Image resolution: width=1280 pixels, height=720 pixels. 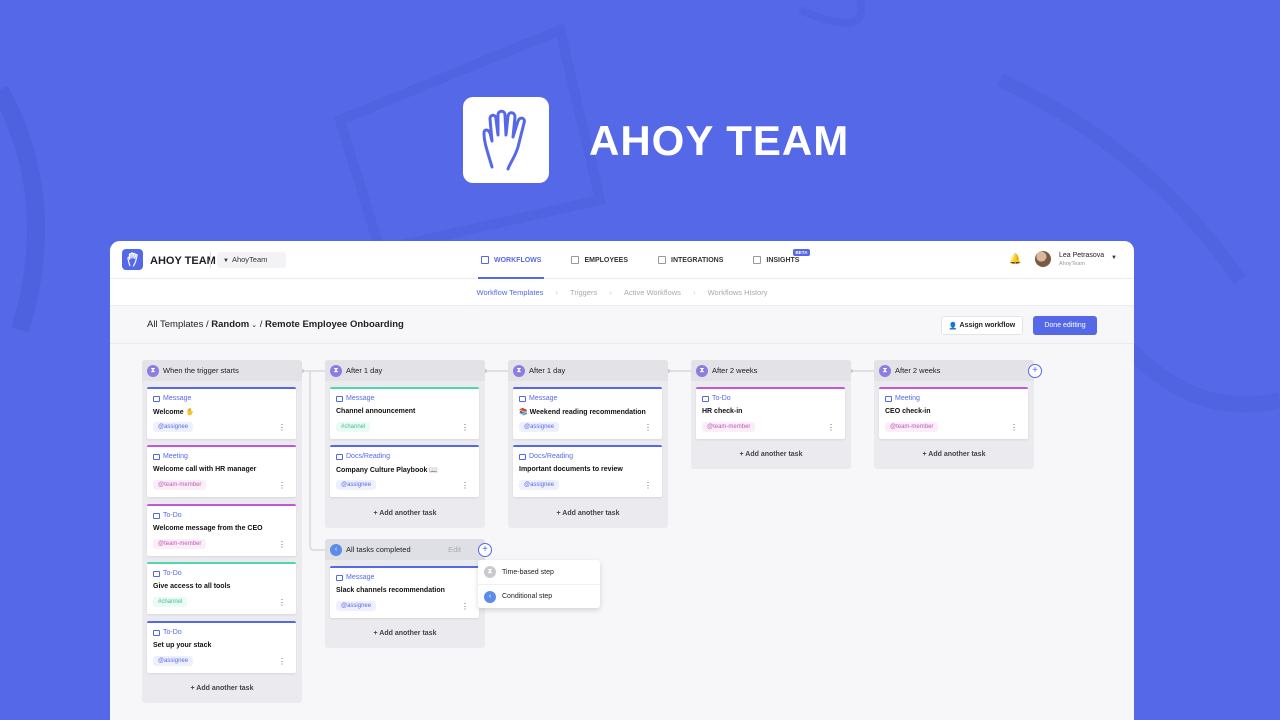 What do you see at coordinates (697, 260) in the screenshot?
I see `nav-label: INTEGRATIONS` at bounding box center [697, 260].